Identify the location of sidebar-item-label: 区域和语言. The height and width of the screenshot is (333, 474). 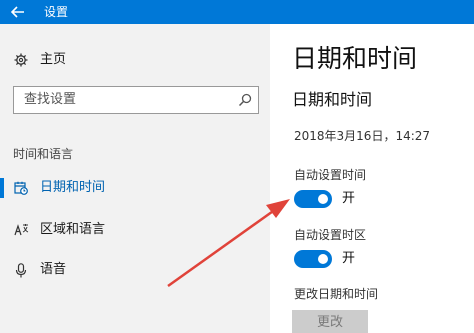
(73, 229).